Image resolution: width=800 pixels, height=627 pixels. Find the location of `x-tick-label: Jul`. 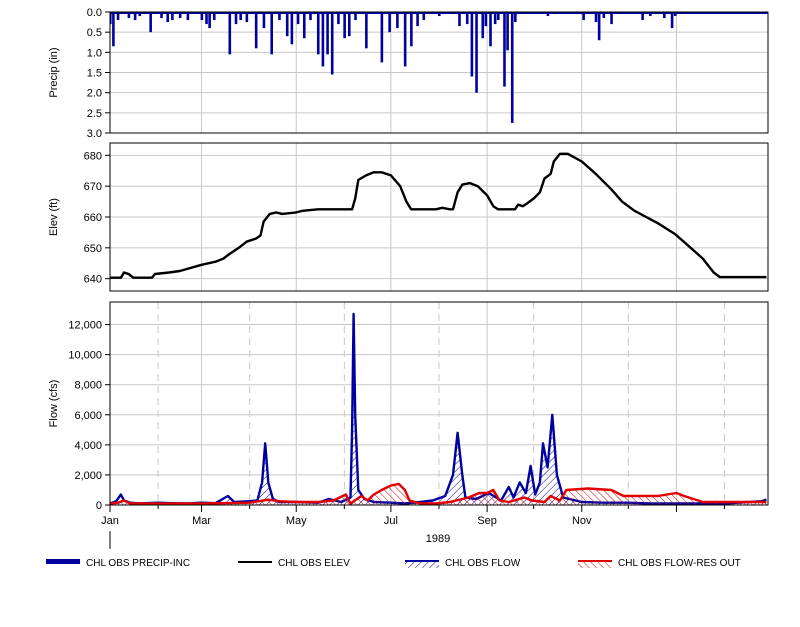

x-tick-label: Jul is located at coordinates (391, 521).